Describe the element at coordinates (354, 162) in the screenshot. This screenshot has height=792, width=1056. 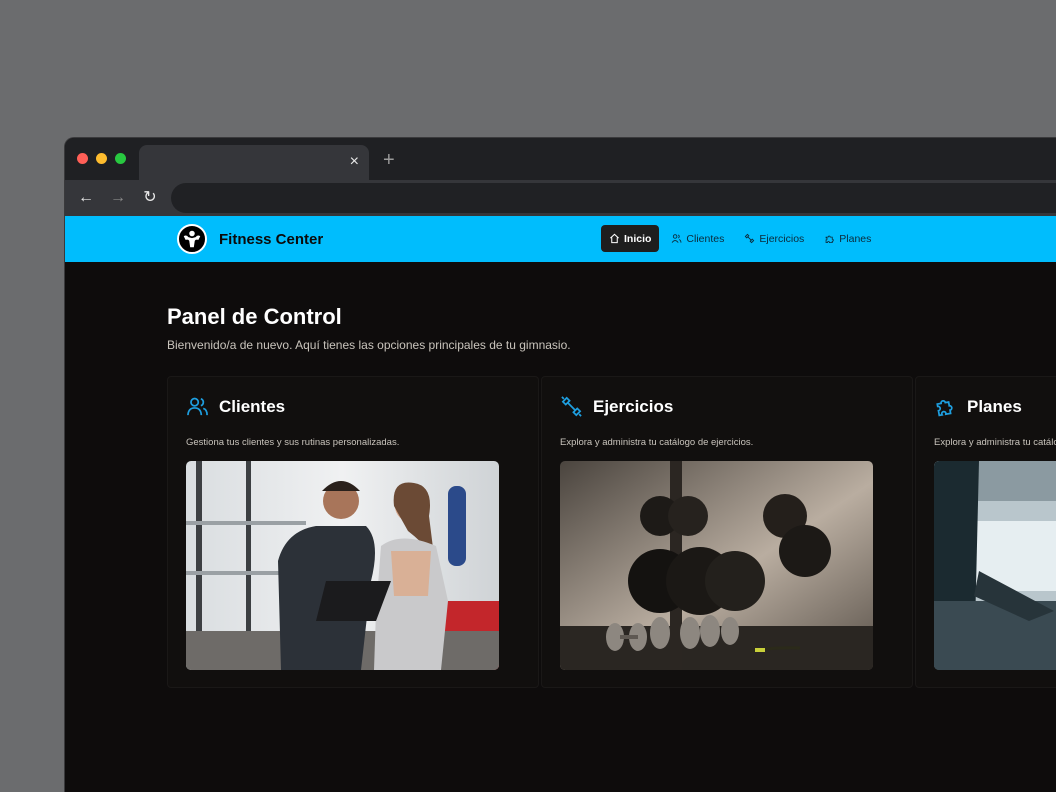
I see `close-tab-icon: ×` at that location.